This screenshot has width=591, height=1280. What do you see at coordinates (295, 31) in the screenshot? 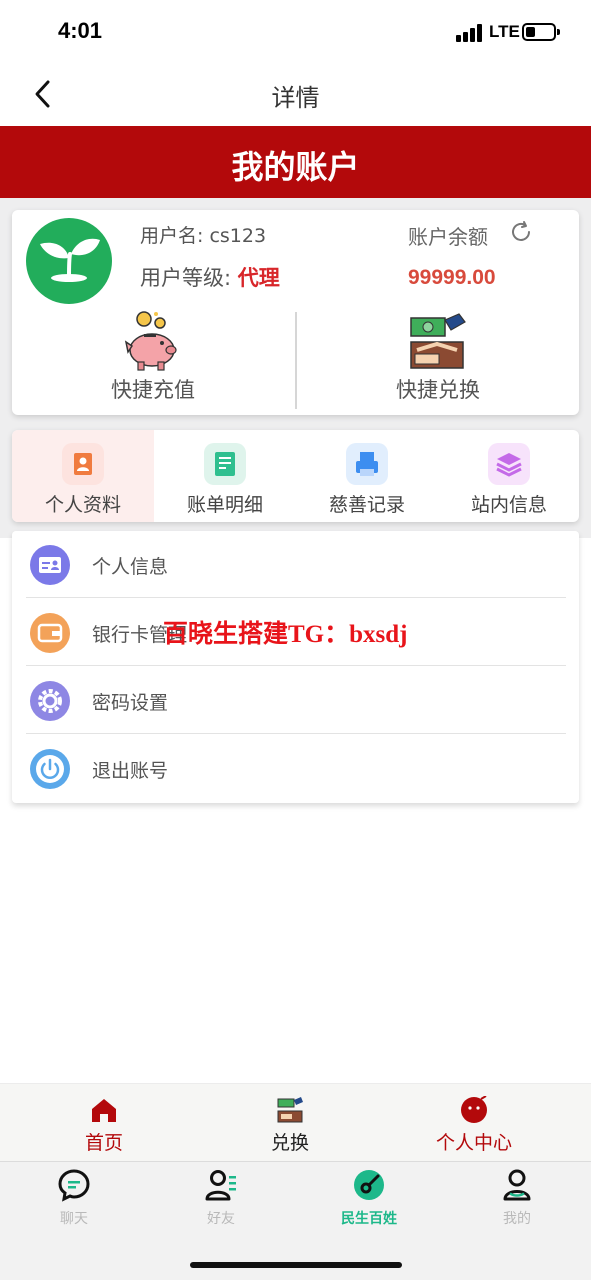
I see `status-bar: 4:01 LTE` at bounding box center [295, 31].